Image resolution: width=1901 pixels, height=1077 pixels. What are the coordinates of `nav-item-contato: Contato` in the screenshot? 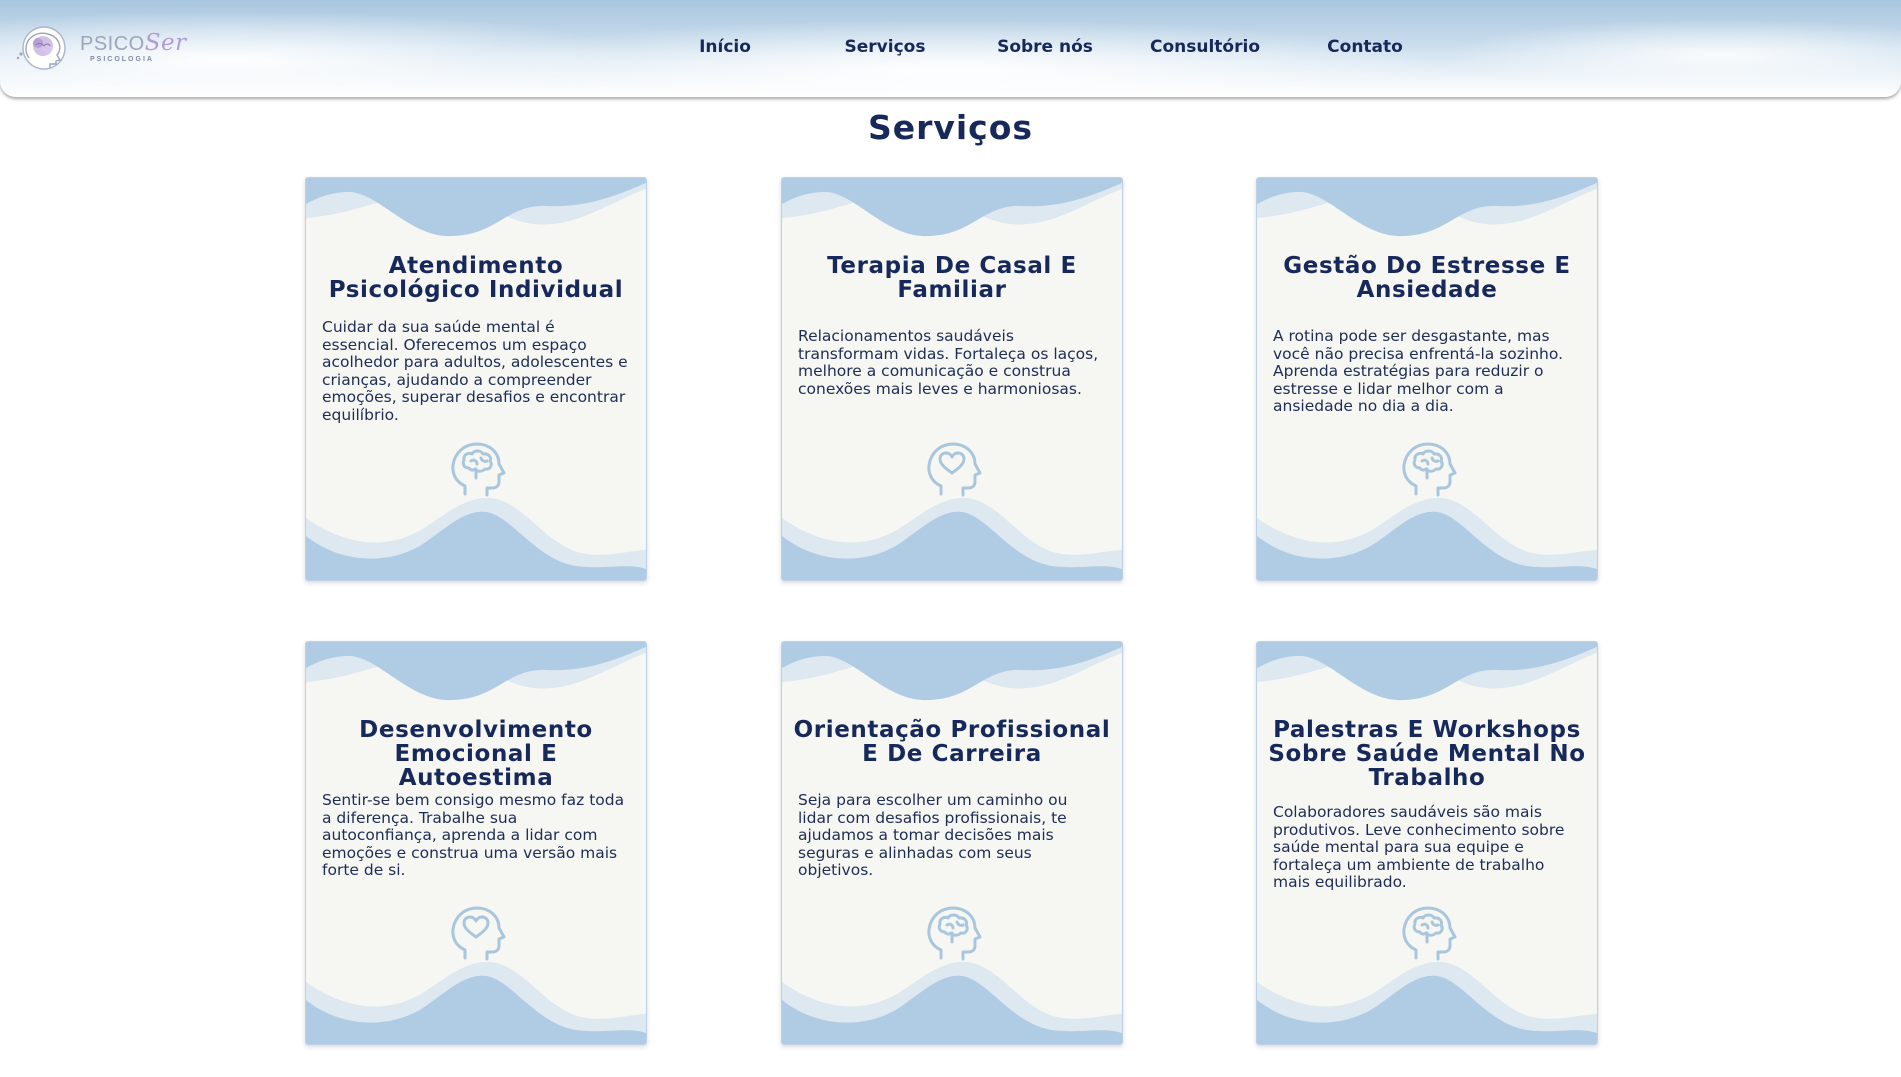 It's located at (1365, 47).